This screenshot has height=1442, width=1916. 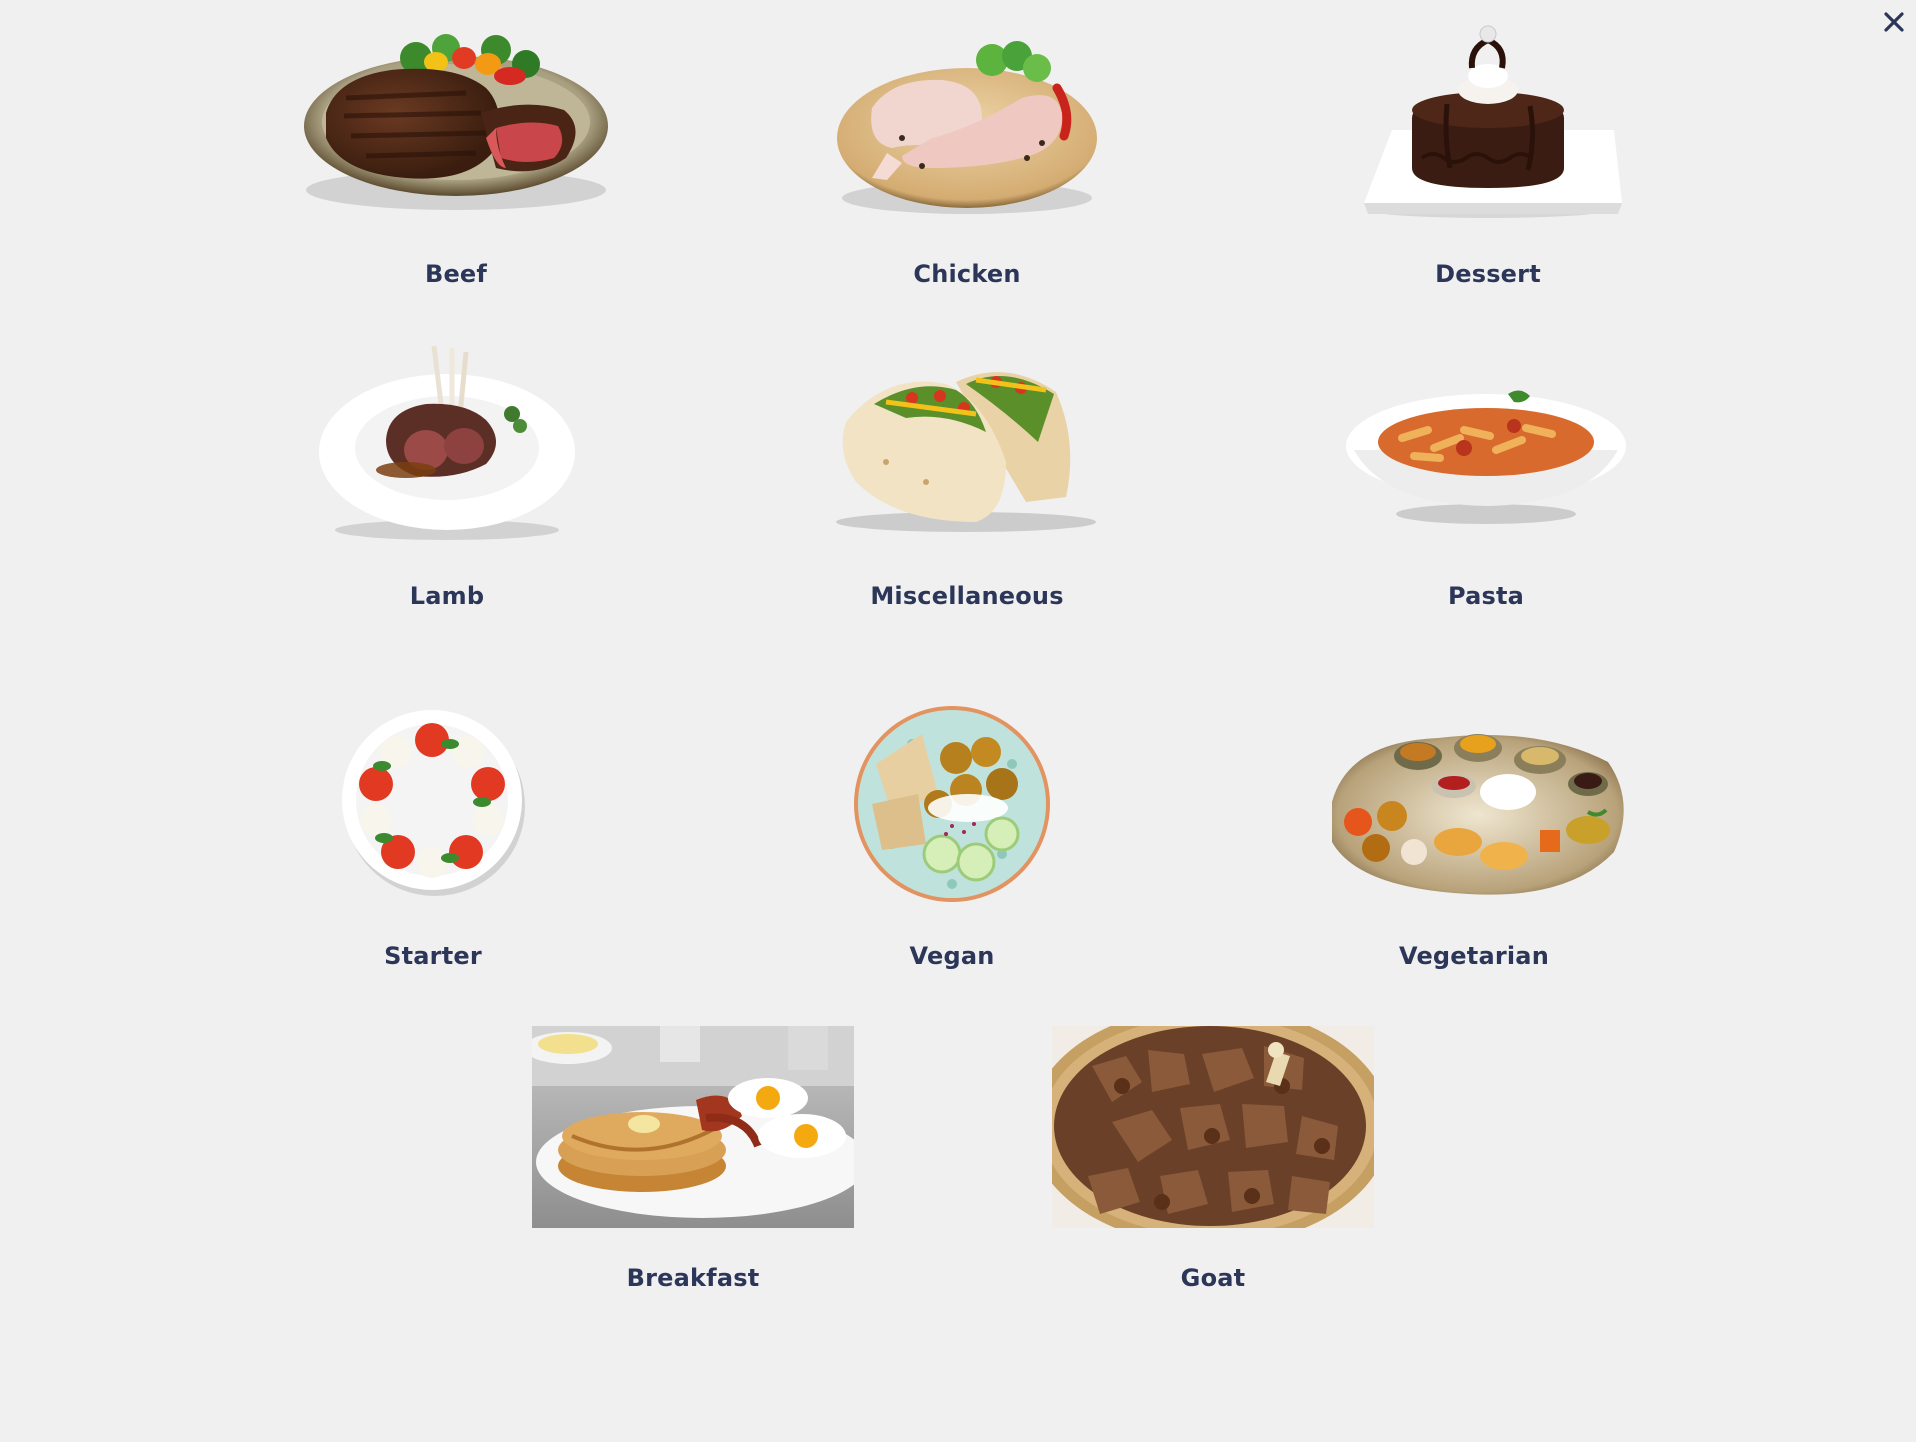 What do you see at coordinates (1493, 121) in the screenshot?
I see `chocolate-cake-plate-icon` at bounding box center [1493, 121].